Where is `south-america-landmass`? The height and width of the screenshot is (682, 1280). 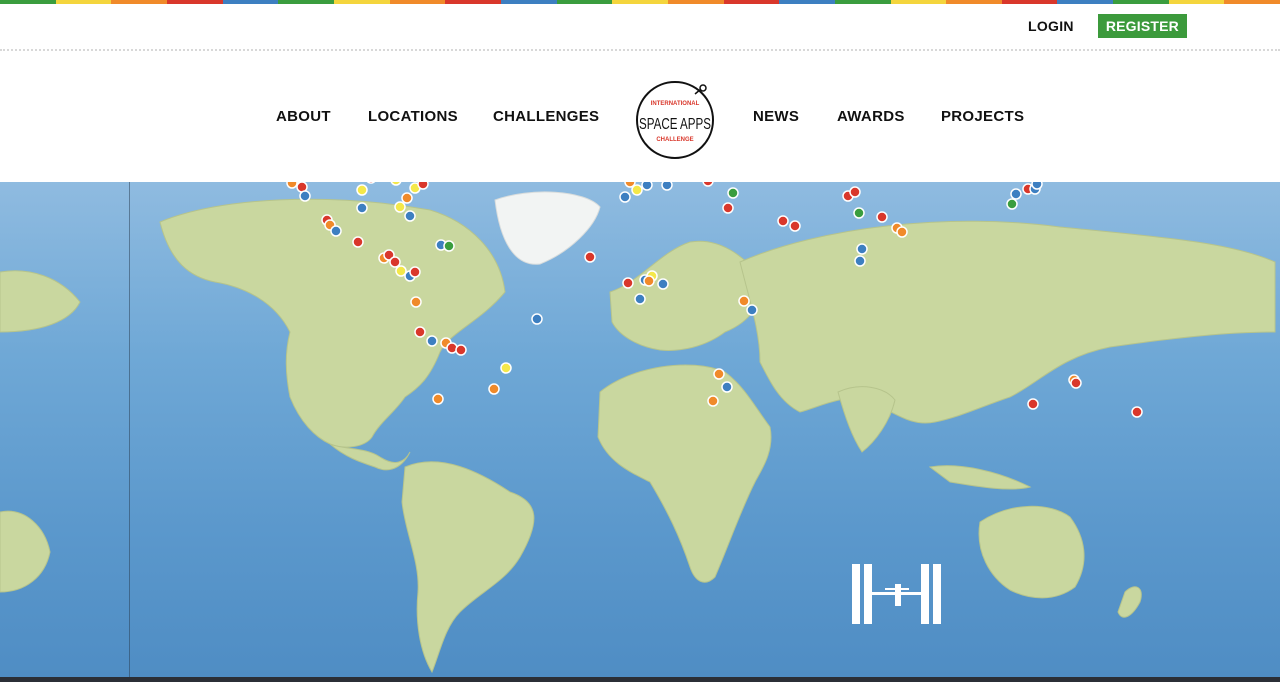
south-america-landmass is located at coordinates (468, 567).